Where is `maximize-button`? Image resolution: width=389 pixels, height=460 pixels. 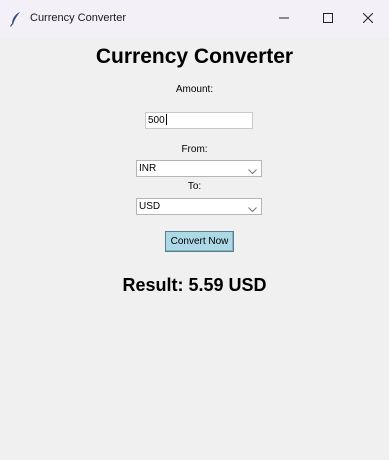
maximize-button is located at coordinates (328, 19).